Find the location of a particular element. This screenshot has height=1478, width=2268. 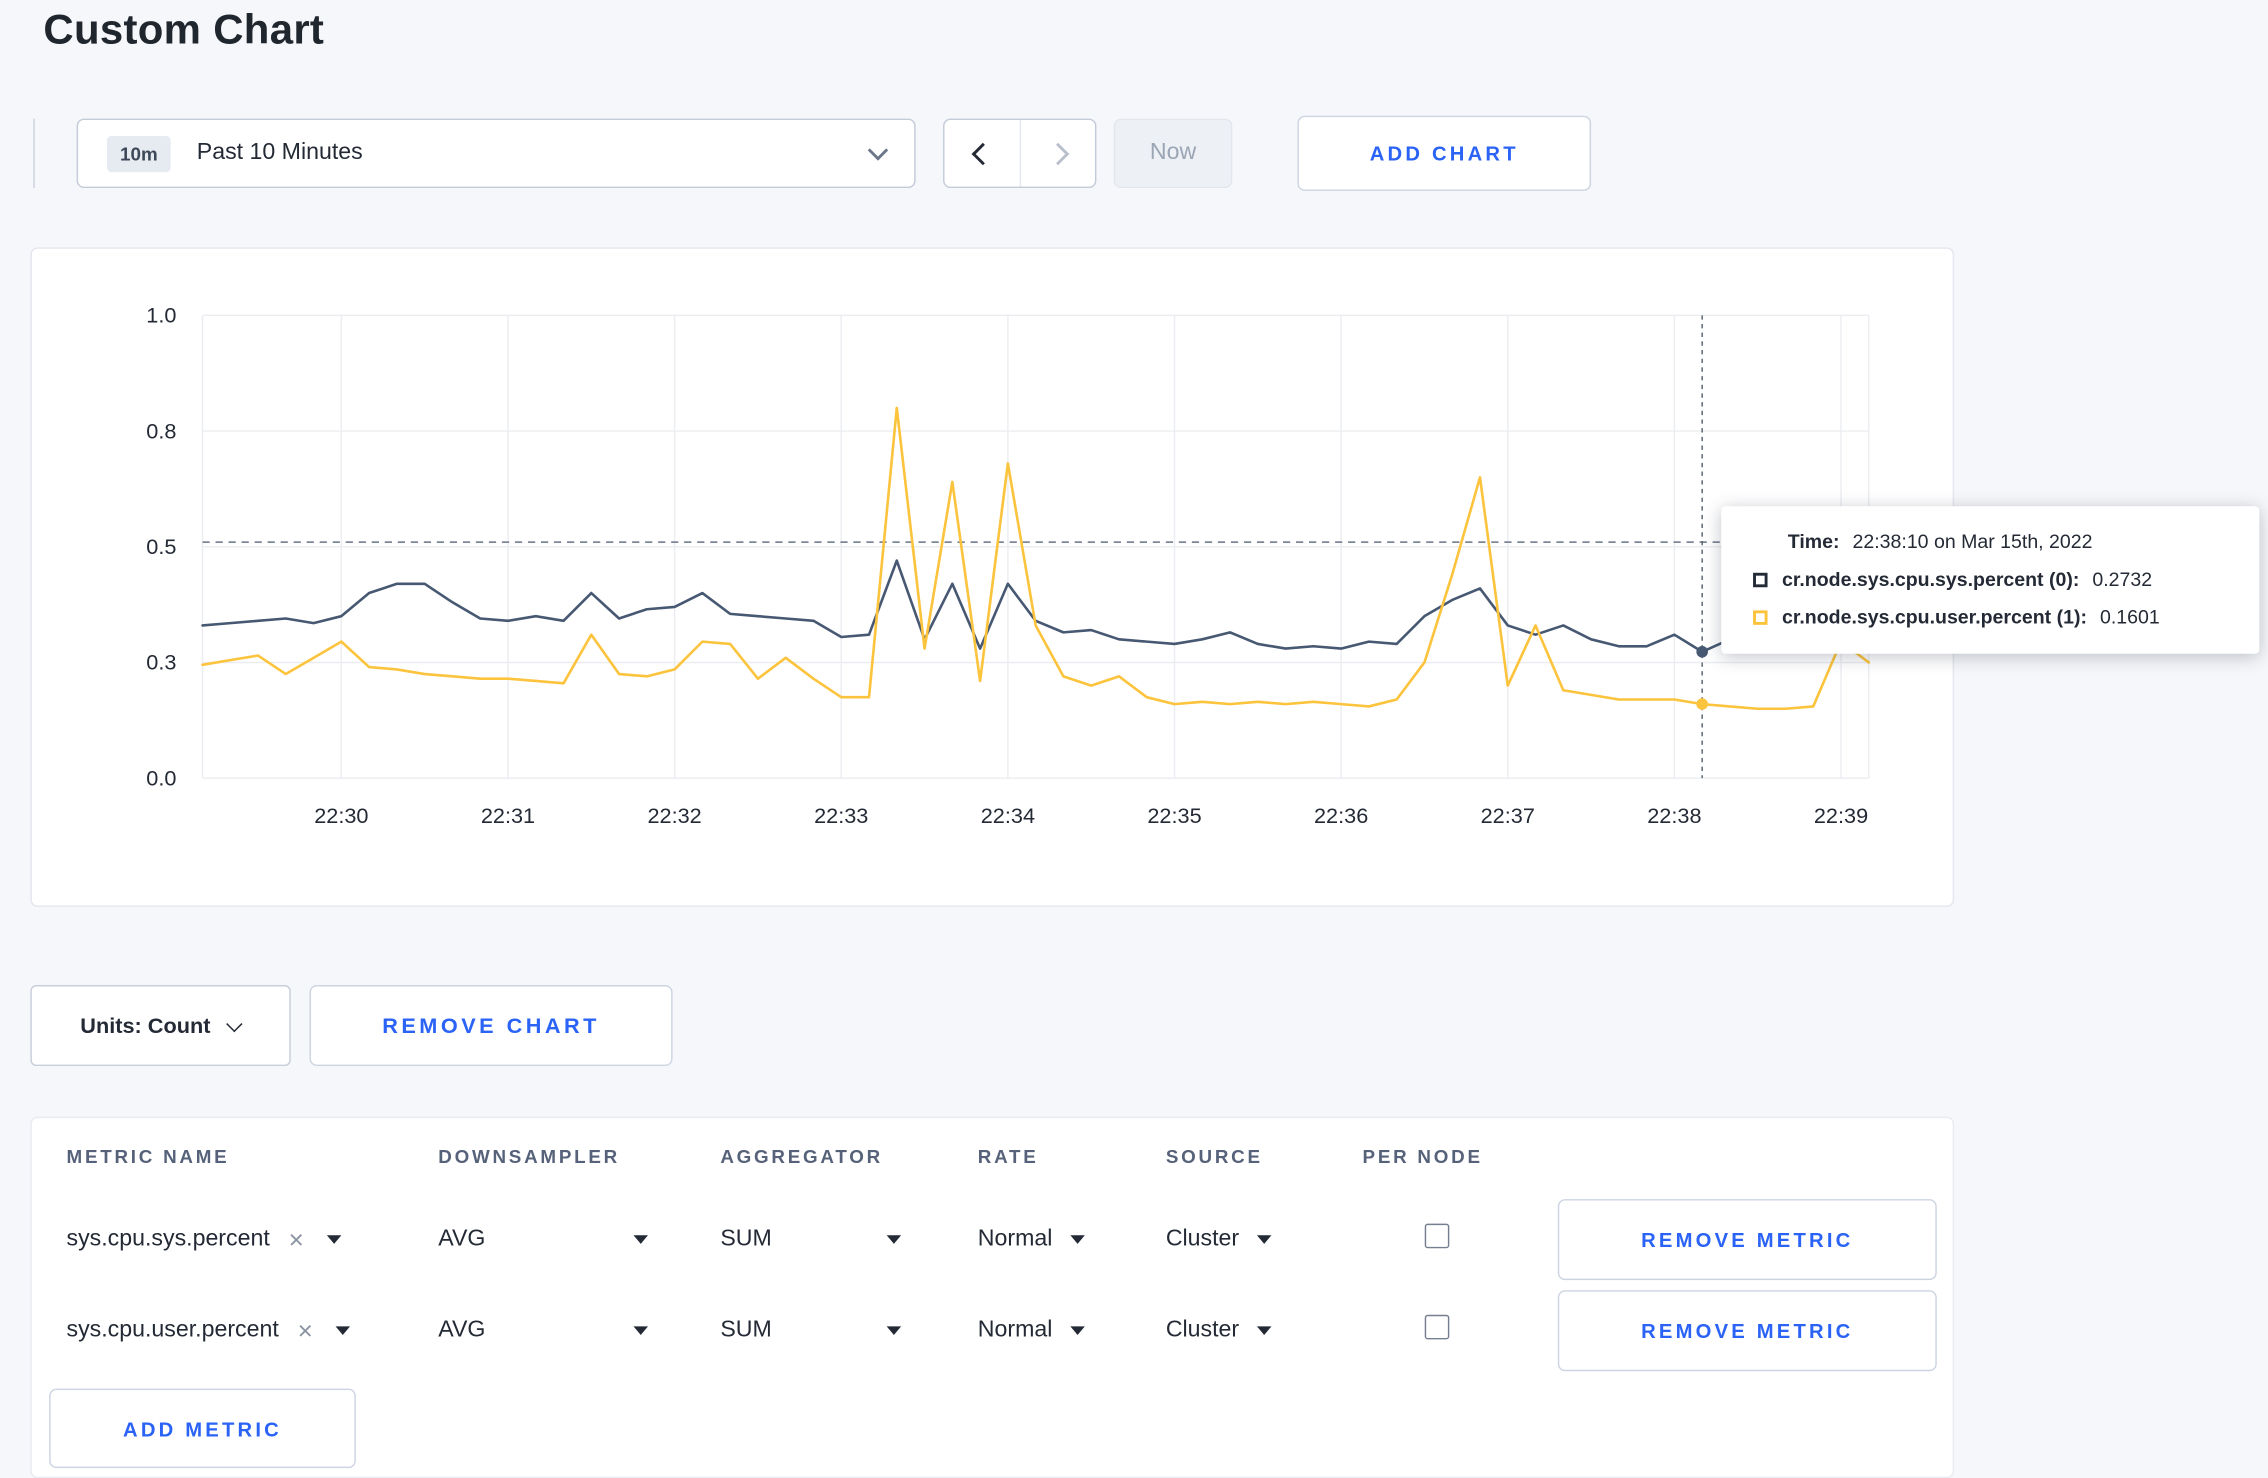

remove-chart-button: REMOVE CHART is located at coordinates (491, 1026).